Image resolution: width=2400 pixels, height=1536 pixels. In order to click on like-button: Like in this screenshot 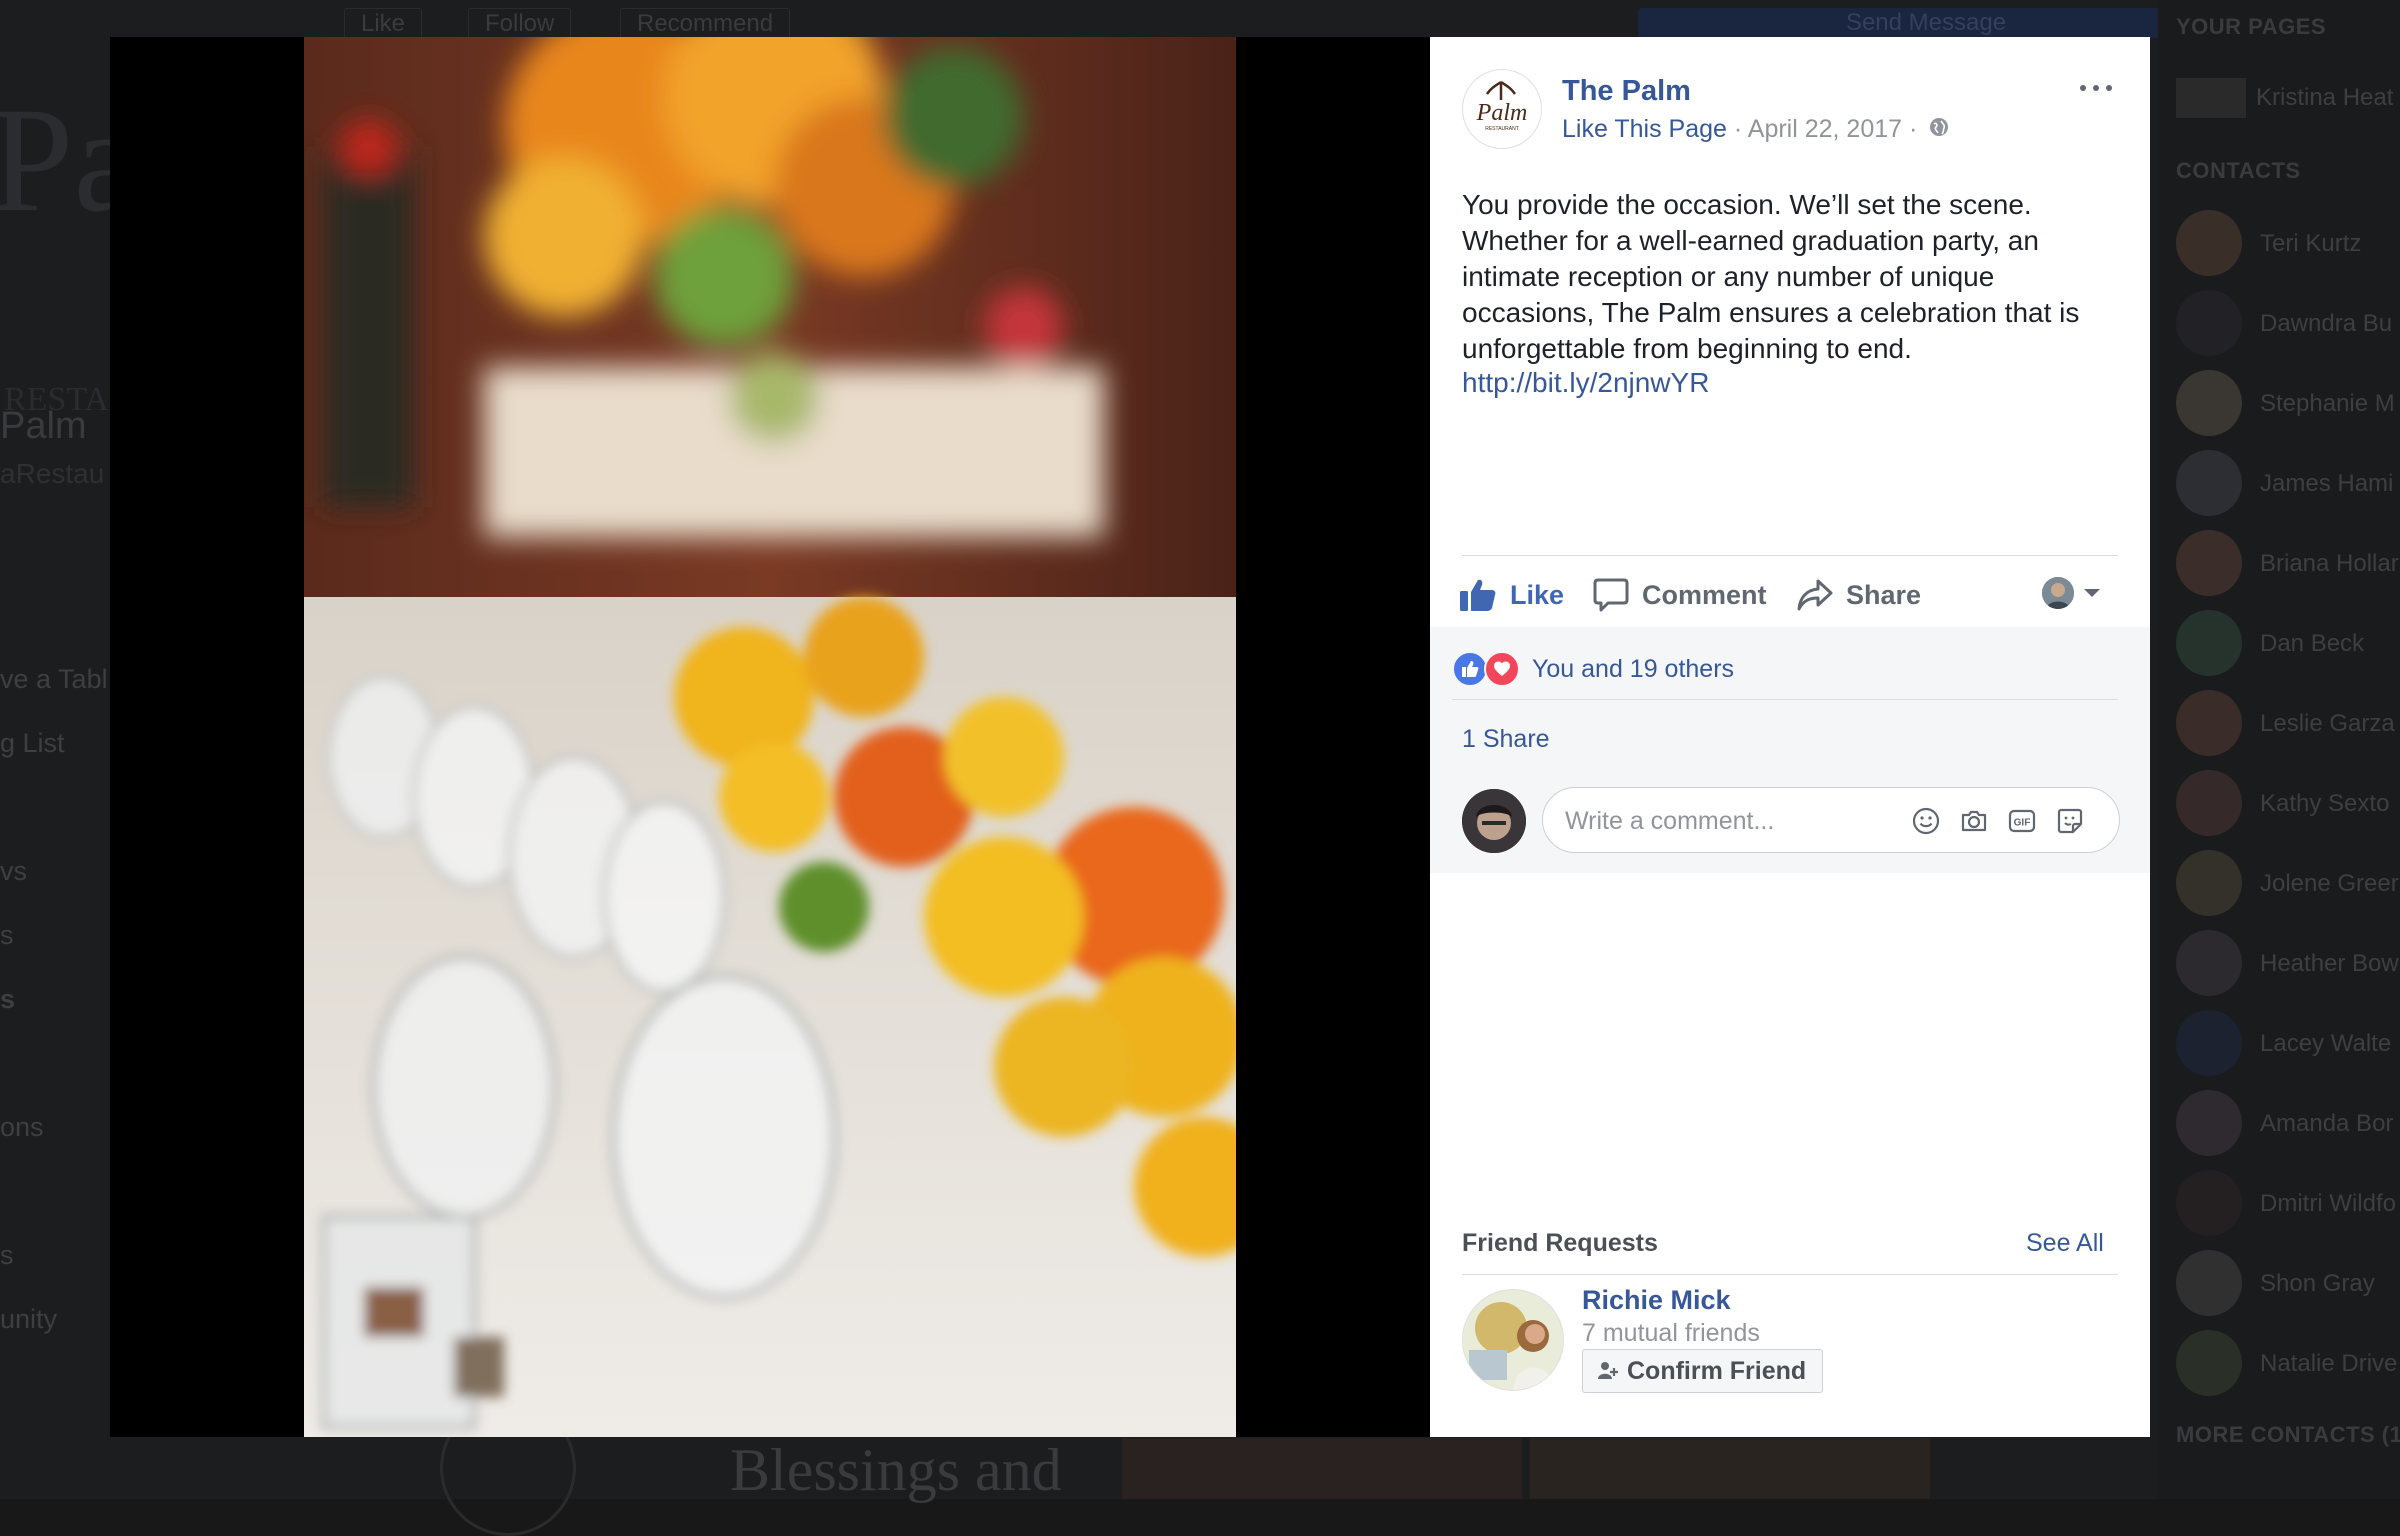, I will do `click(1511, 595)`.